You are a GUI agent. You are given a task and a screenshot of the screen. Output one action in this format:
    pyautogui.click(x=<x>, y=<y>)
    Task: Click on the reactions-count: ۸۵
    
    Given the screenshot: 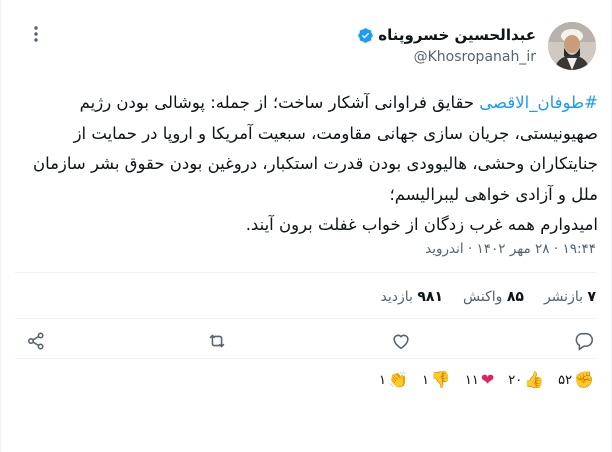 What is the action you would take?
    pyautogui.click(x=515, y=297)
    